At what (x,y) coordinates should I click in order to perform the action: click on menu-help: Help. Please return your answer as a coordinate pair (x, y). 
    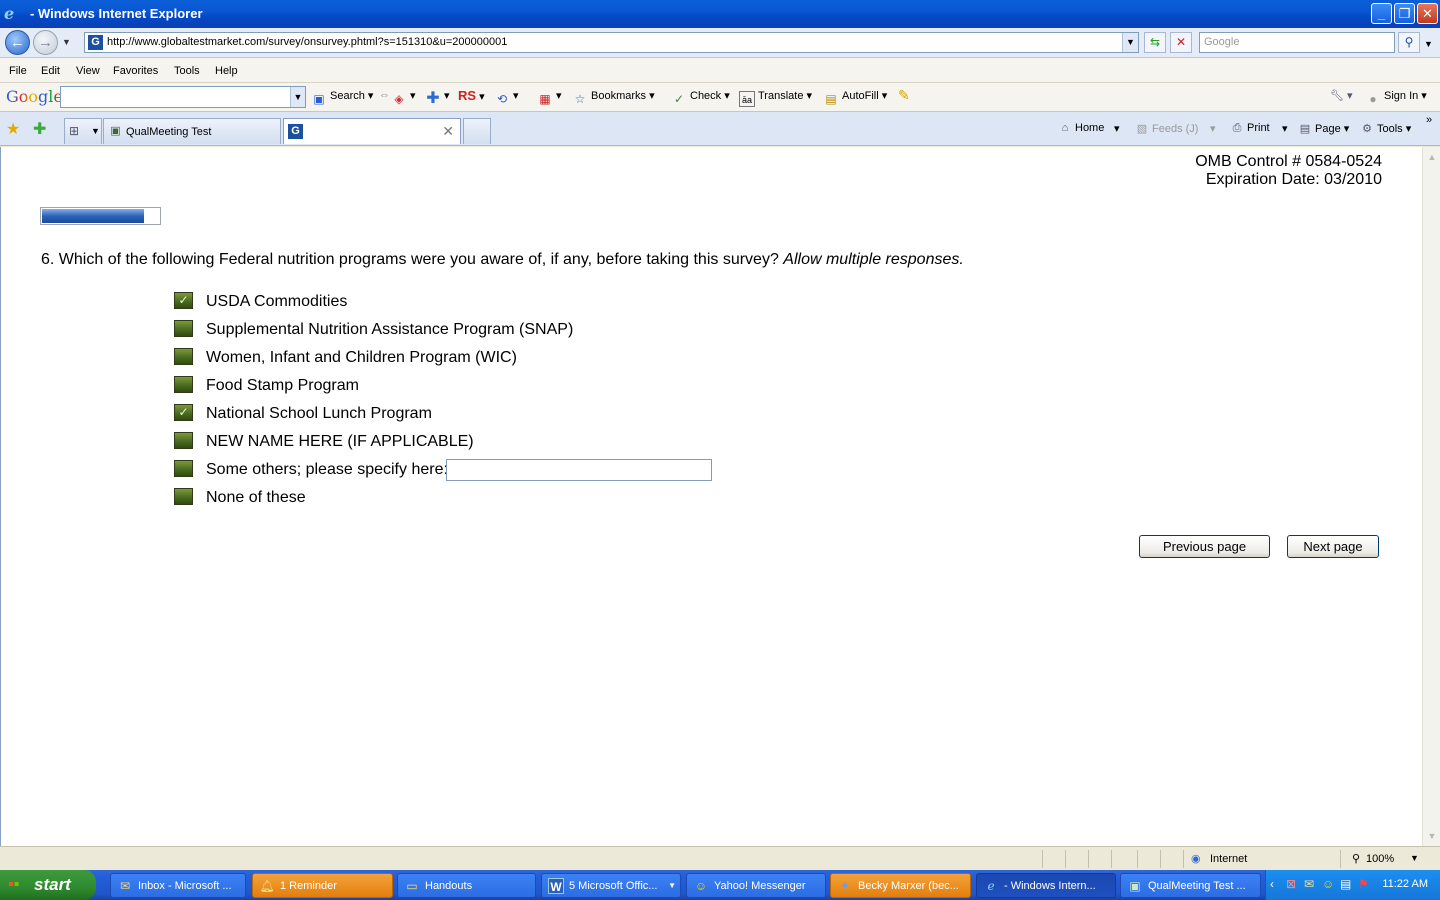
    Looking at the image, I should click on (226, 71).